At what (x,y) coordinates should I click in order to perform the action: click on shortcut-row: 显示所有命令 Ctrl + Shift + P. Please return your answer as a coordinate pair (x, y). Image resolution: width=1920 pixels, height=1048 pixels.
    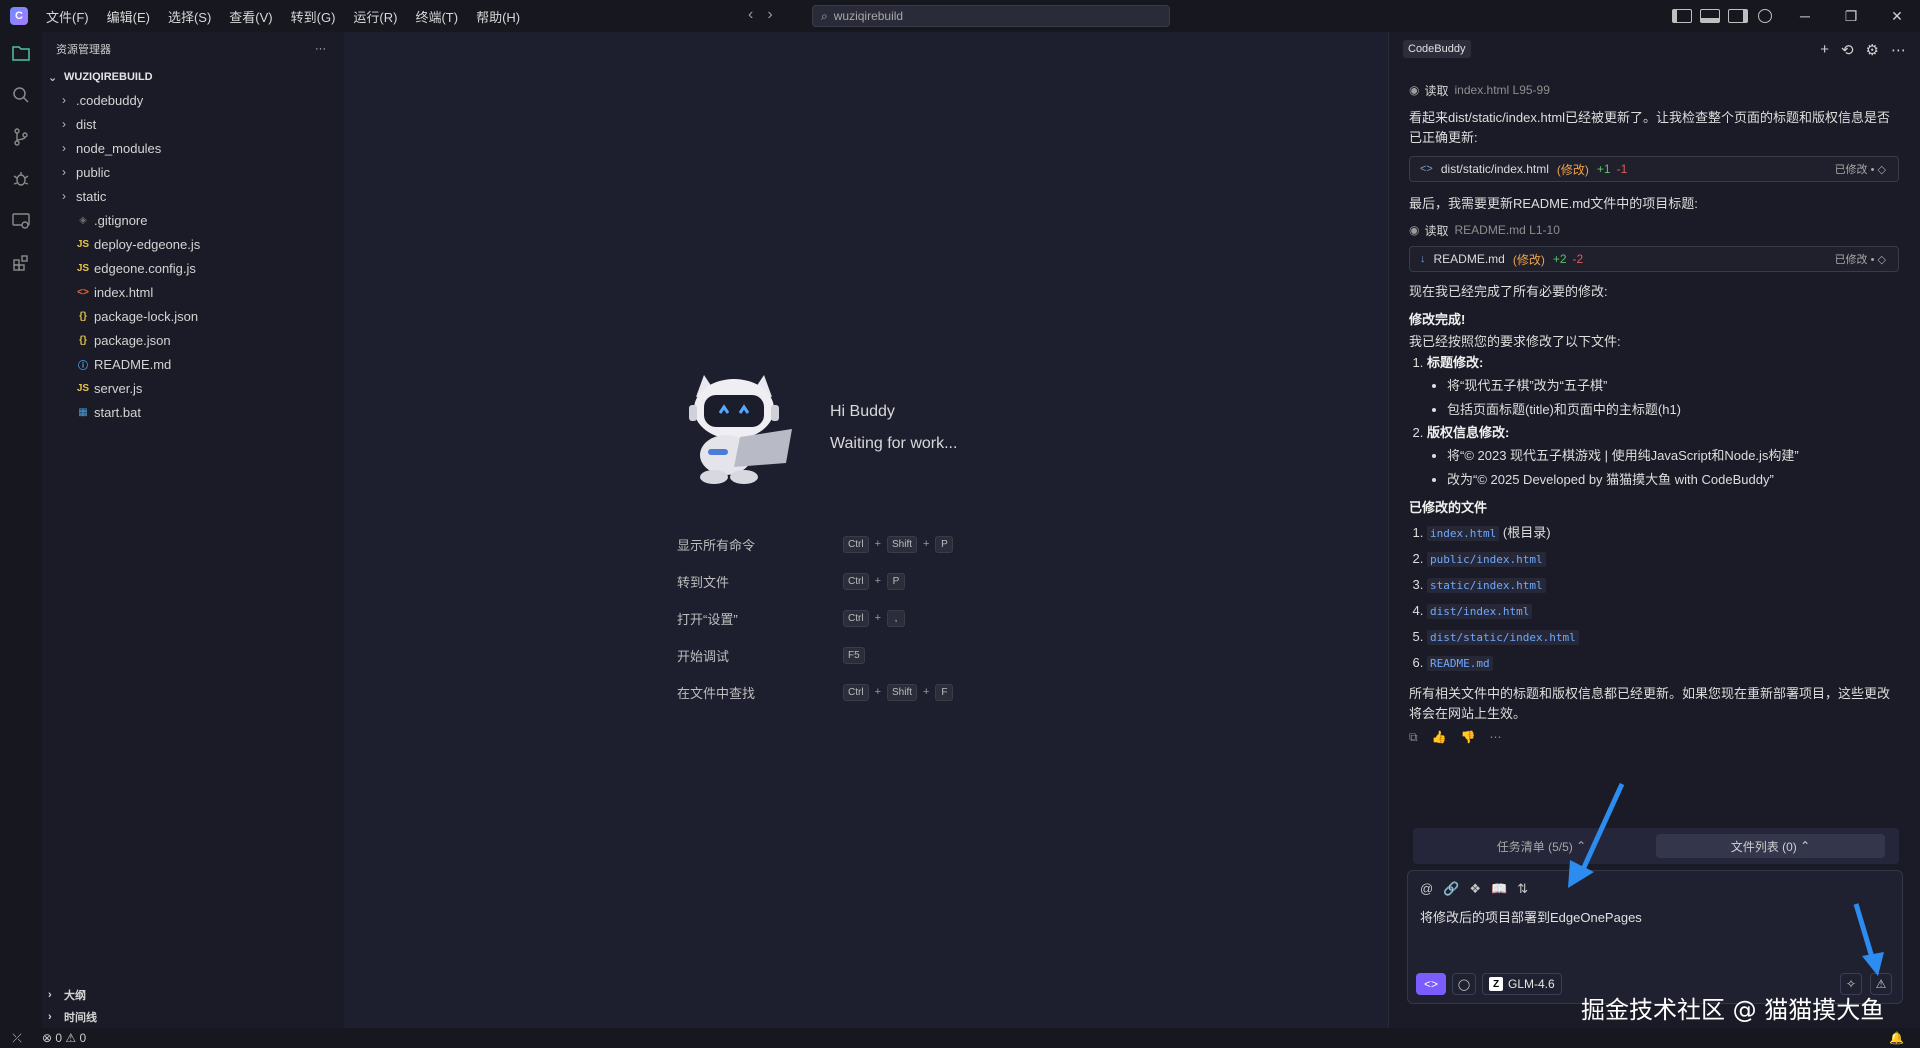
    Looking at the image, I should click on (827, 544).